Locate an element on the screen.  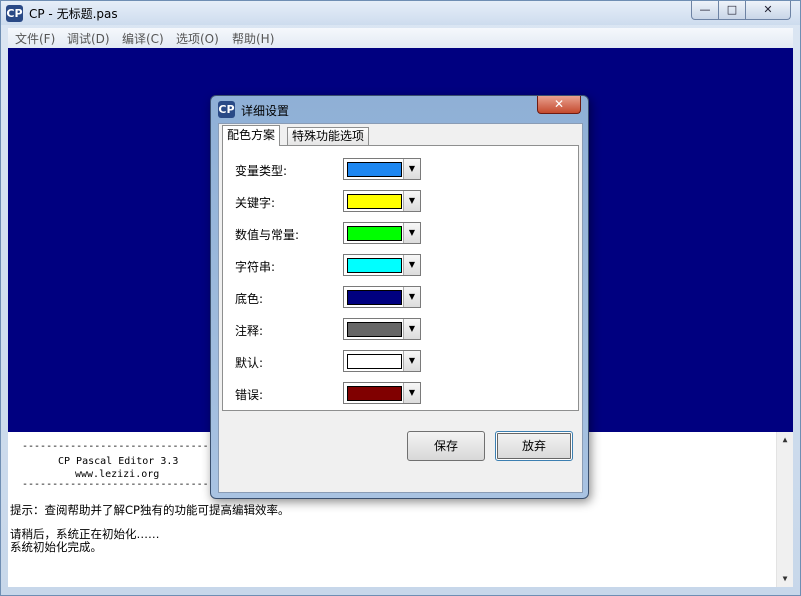
dialog-close-button: ✕ is located at coordinates (559, 105).